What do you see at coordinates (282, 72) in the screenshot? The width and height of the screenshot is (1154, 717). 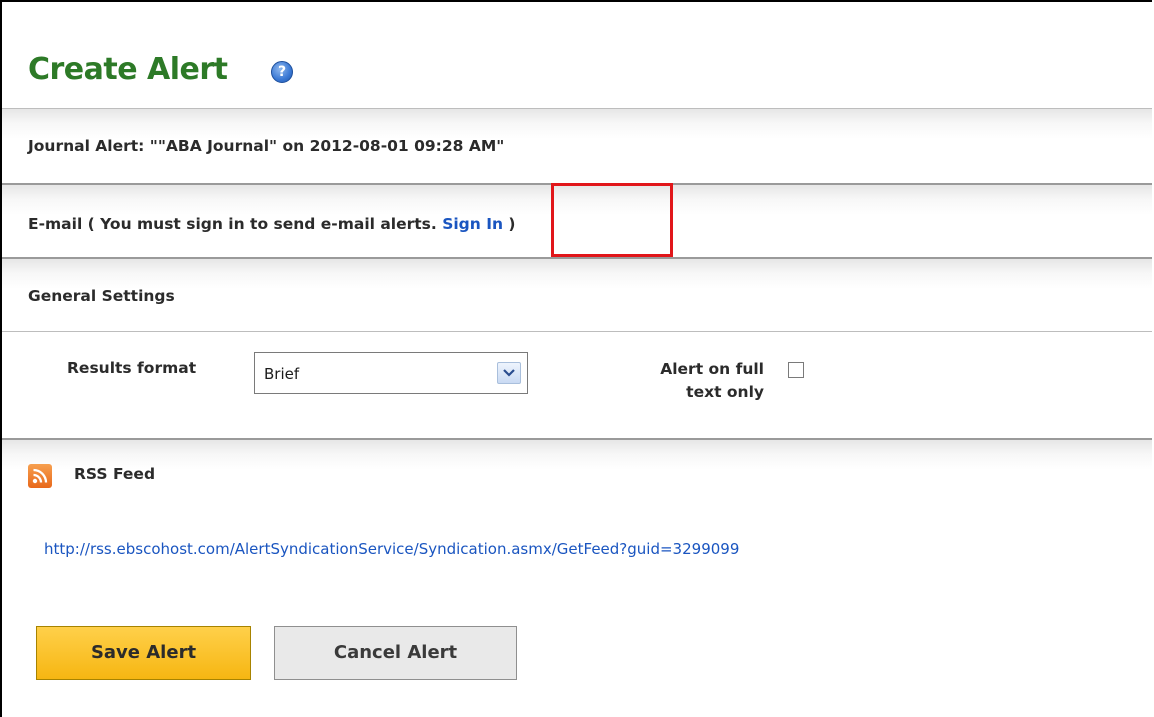 I see `help-icon: ?` at bounding box center [282, 72].